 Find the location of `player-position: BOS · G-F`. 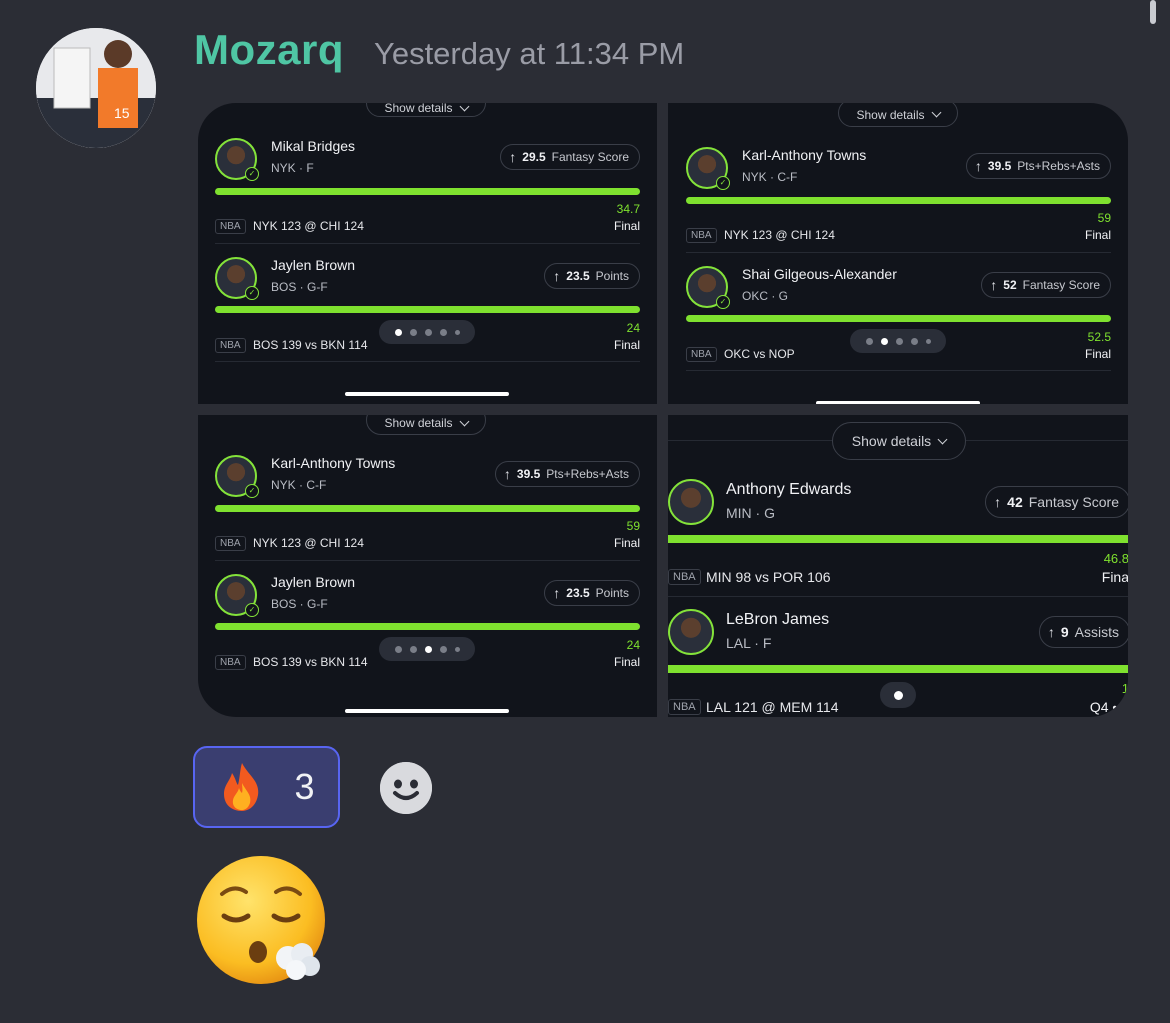

player-position: BOS · G-F is located at coordinates (299, 287).